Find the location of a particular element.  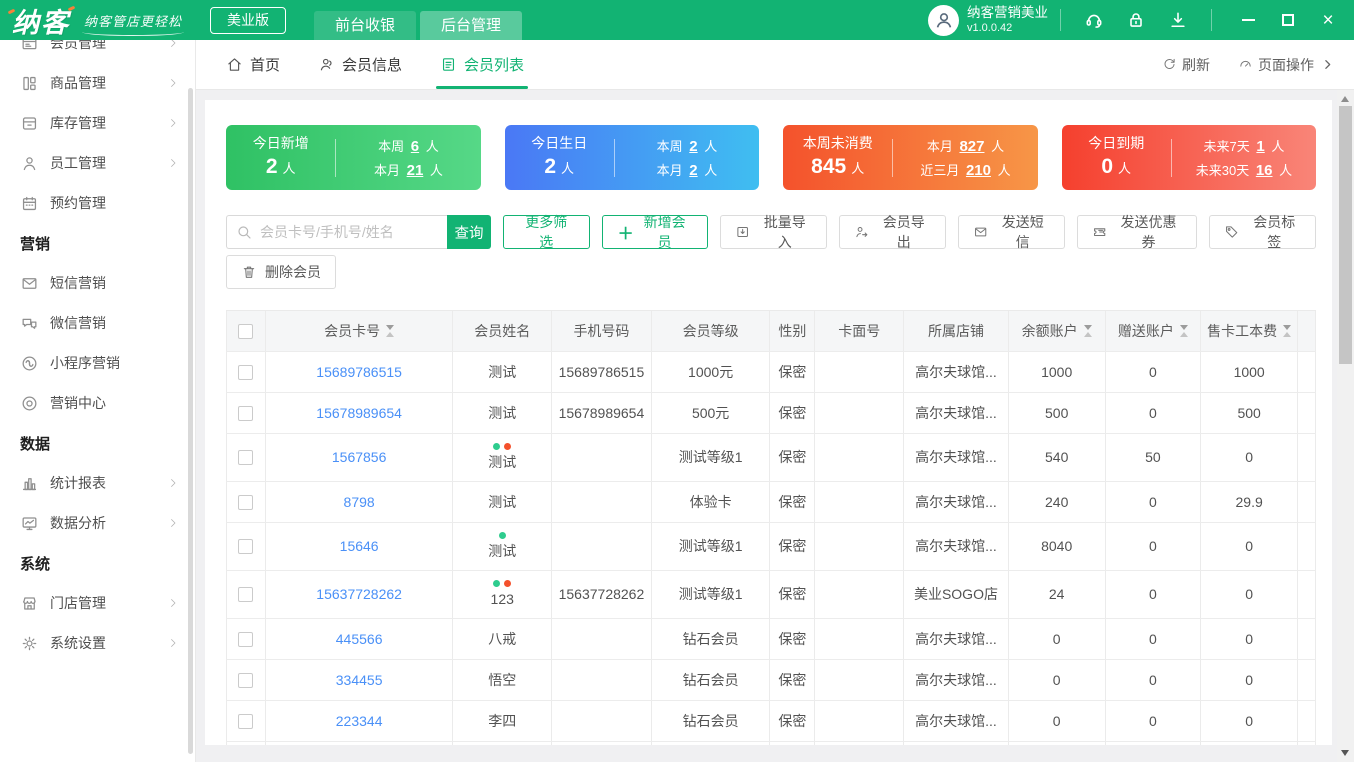

button-发送优惠券: 发送优惠券 is located at coordinates (1137, 232).